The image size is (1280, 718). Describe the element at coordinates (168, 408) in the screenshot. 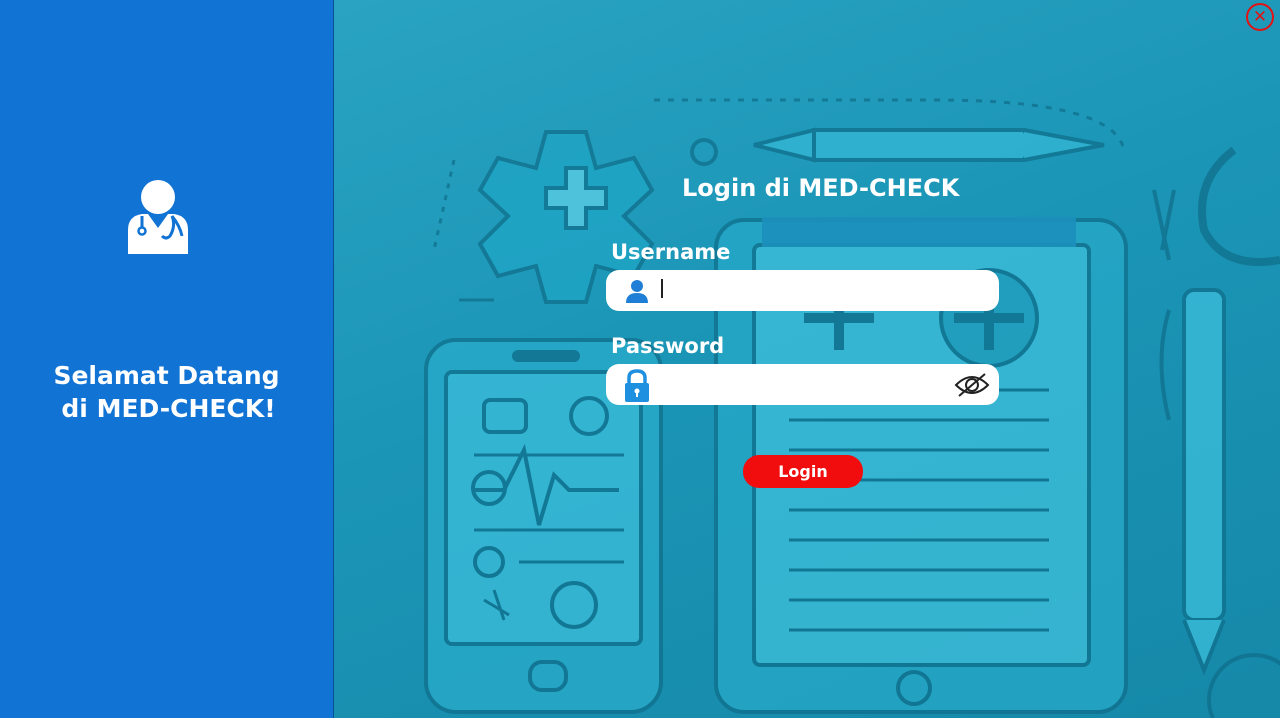

I see `welcome-line-2: di MED-CHECK!` at that location.